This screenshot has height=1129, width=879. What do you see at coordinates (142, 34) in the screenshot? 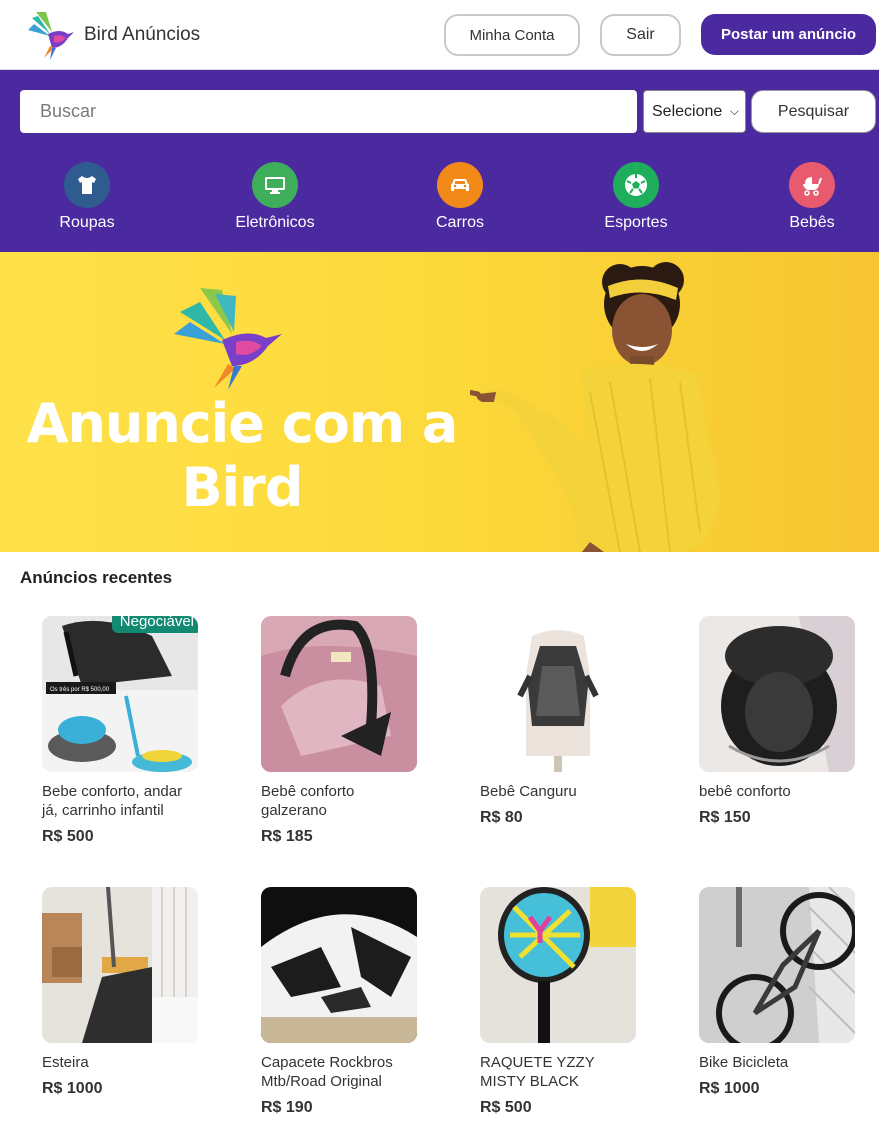
I see `brand-name: Bird Anúncios` at bounding box center [142, 34].